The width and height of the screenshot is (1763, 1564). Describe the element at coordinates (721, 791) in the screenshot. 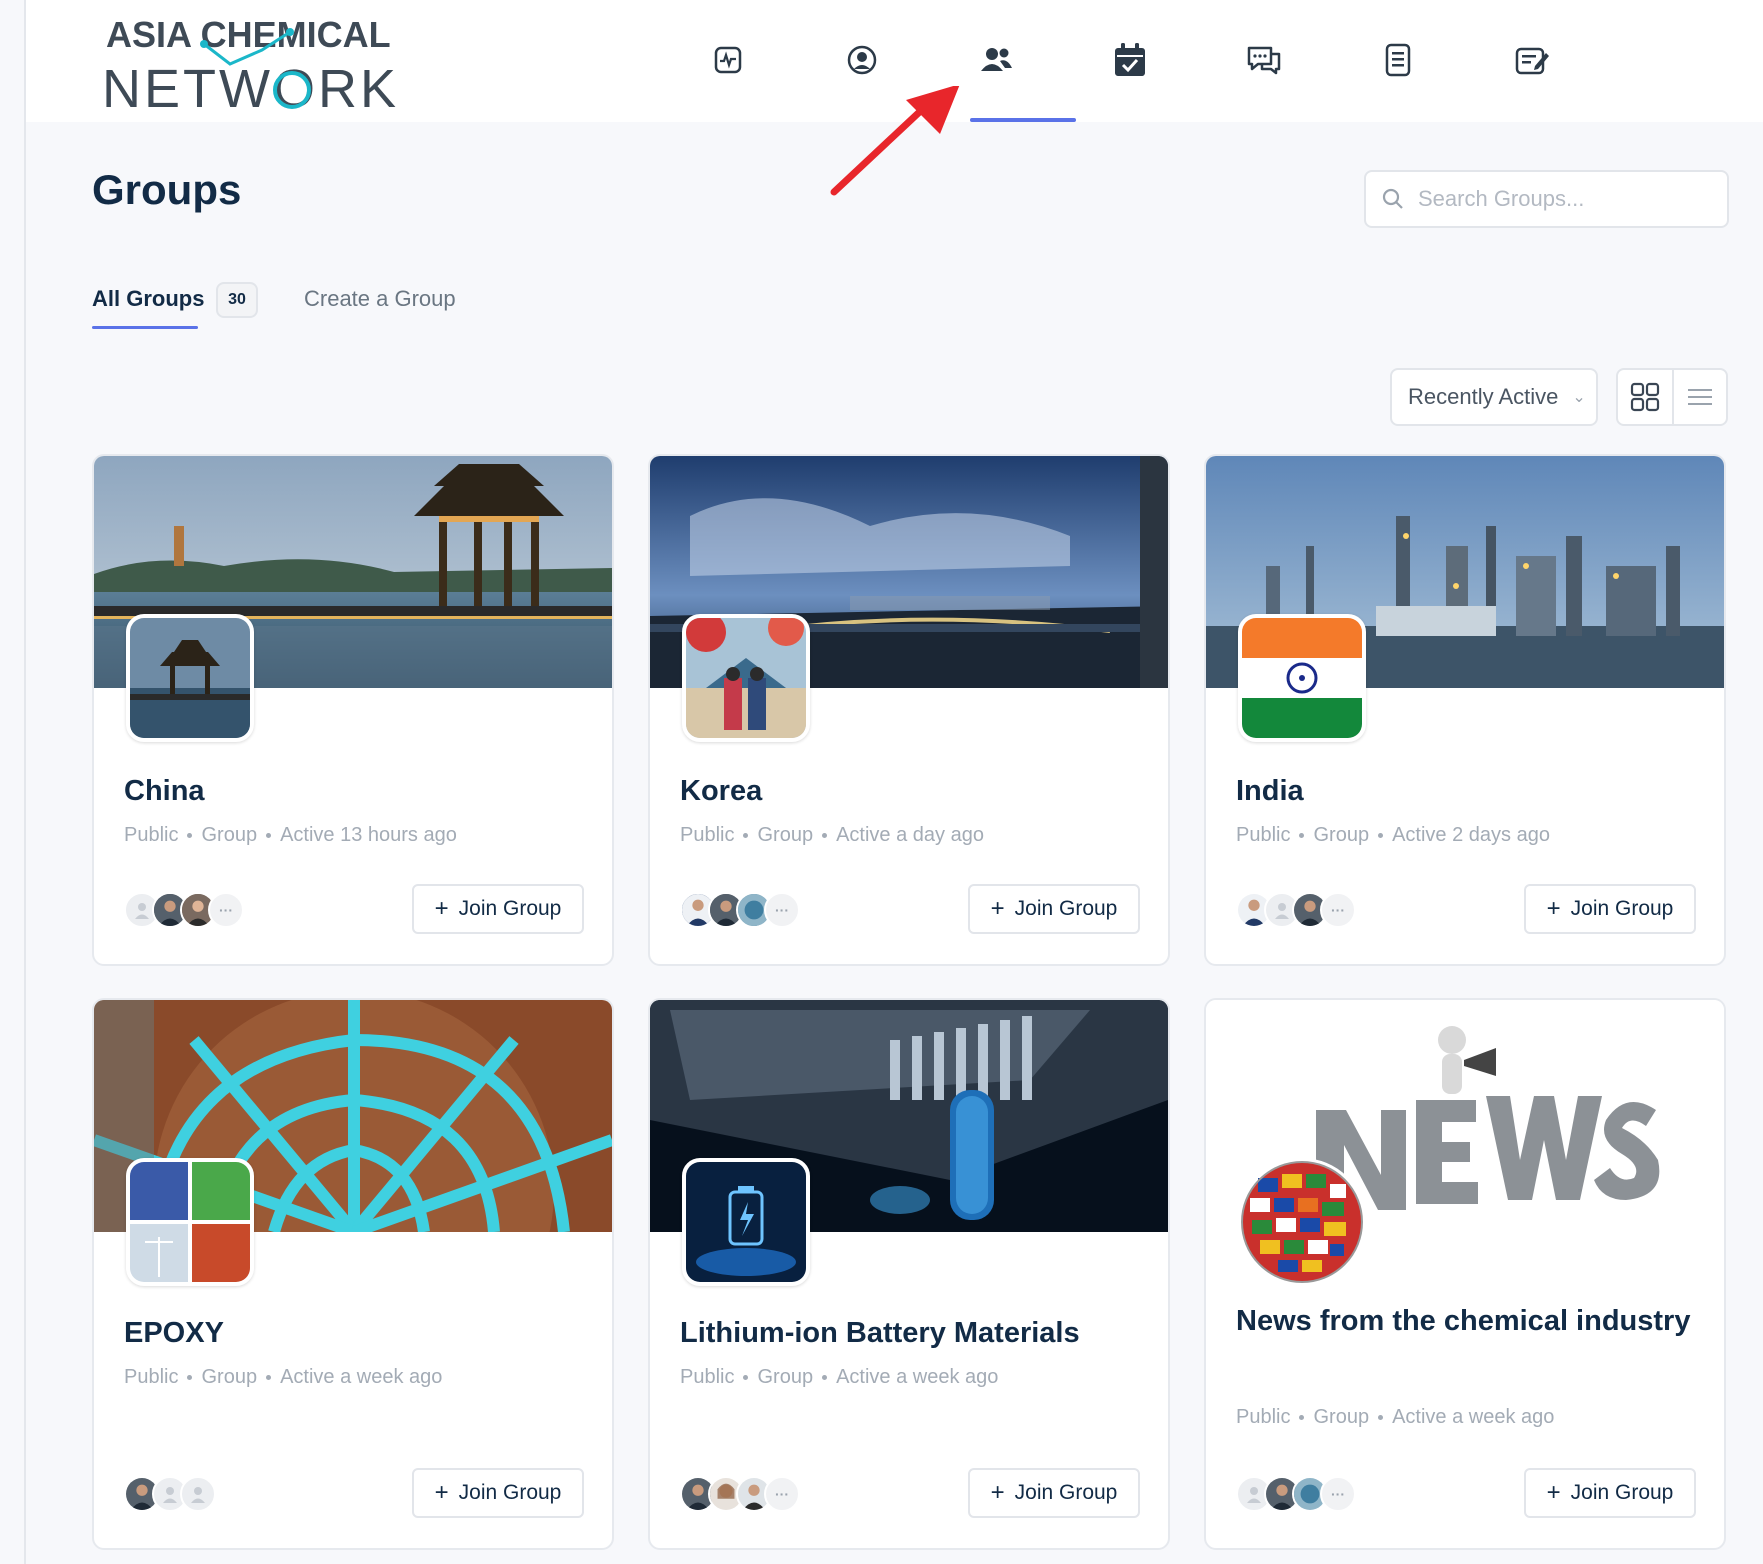

I see `group-title: Korea` at that location.